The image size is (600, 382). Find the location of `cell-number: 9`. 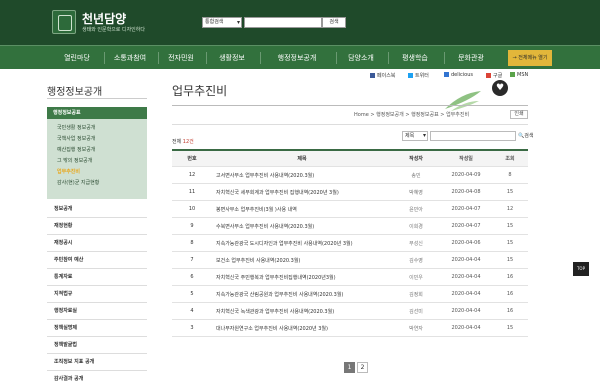

cell-number: 9 is located at coordinates (192, 226).